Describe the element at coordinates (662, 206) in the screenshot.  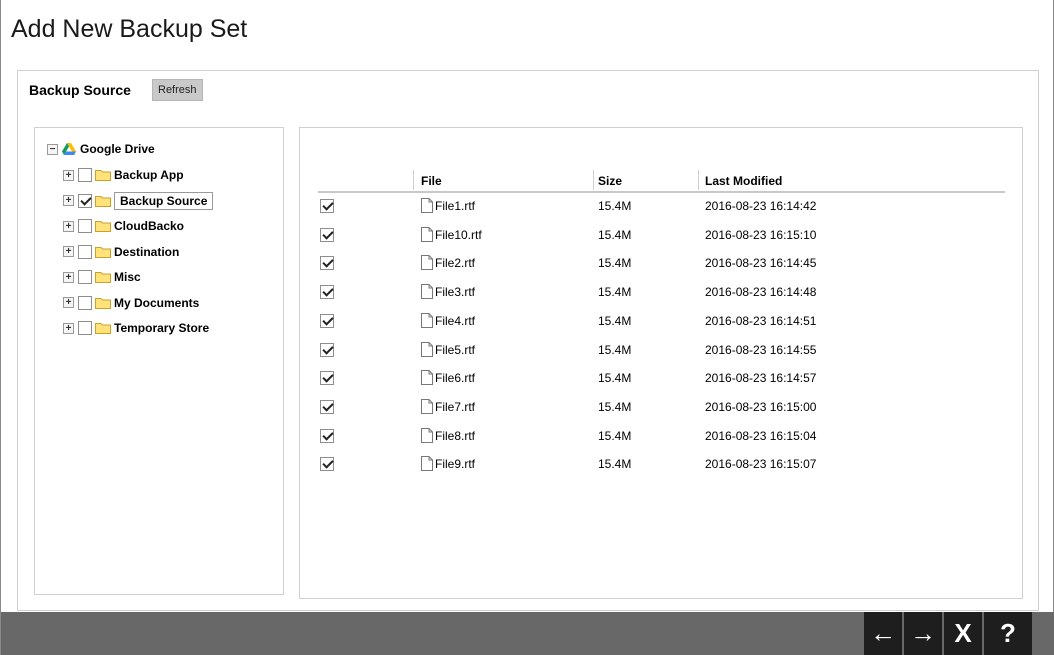
I see `file-row: File1.rtf 15.4M 2016-08-23 16:14:42` at that location.